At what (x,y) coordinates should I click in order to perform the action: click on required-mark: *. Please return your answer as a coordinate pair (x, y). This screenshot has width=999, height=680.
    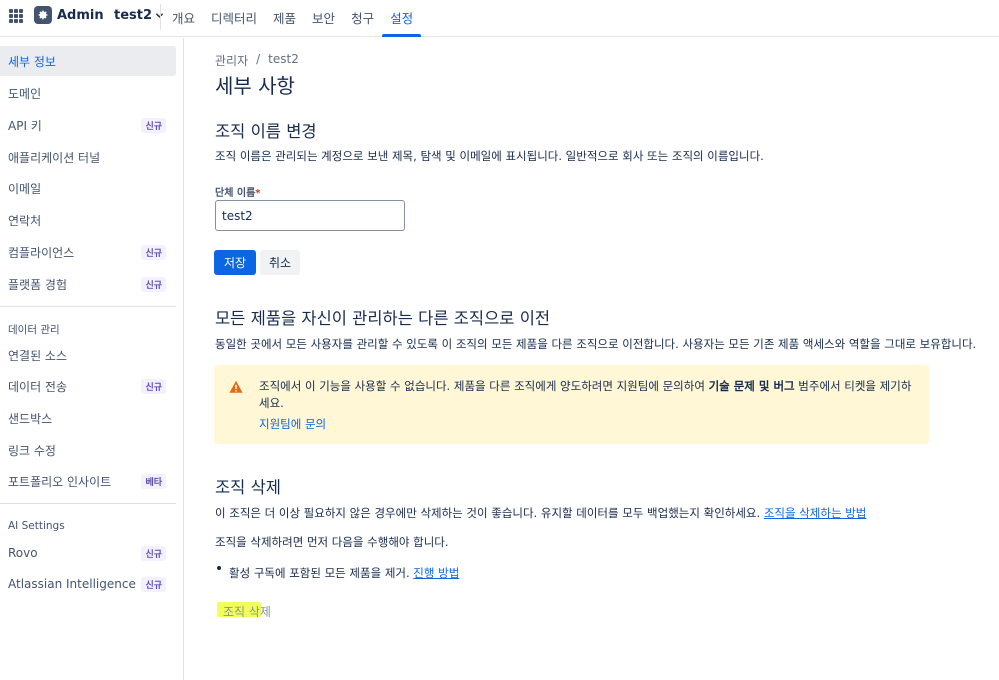
    Looking at the image, I should click on (258, 193).